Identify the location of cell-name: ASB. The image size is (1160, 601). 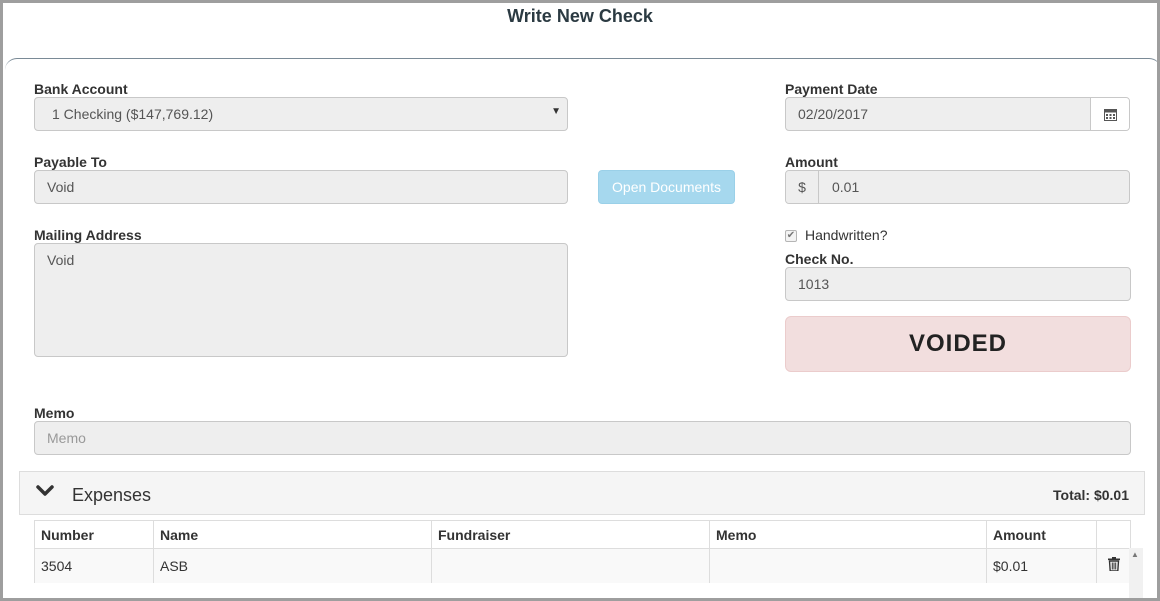
(292, 565).